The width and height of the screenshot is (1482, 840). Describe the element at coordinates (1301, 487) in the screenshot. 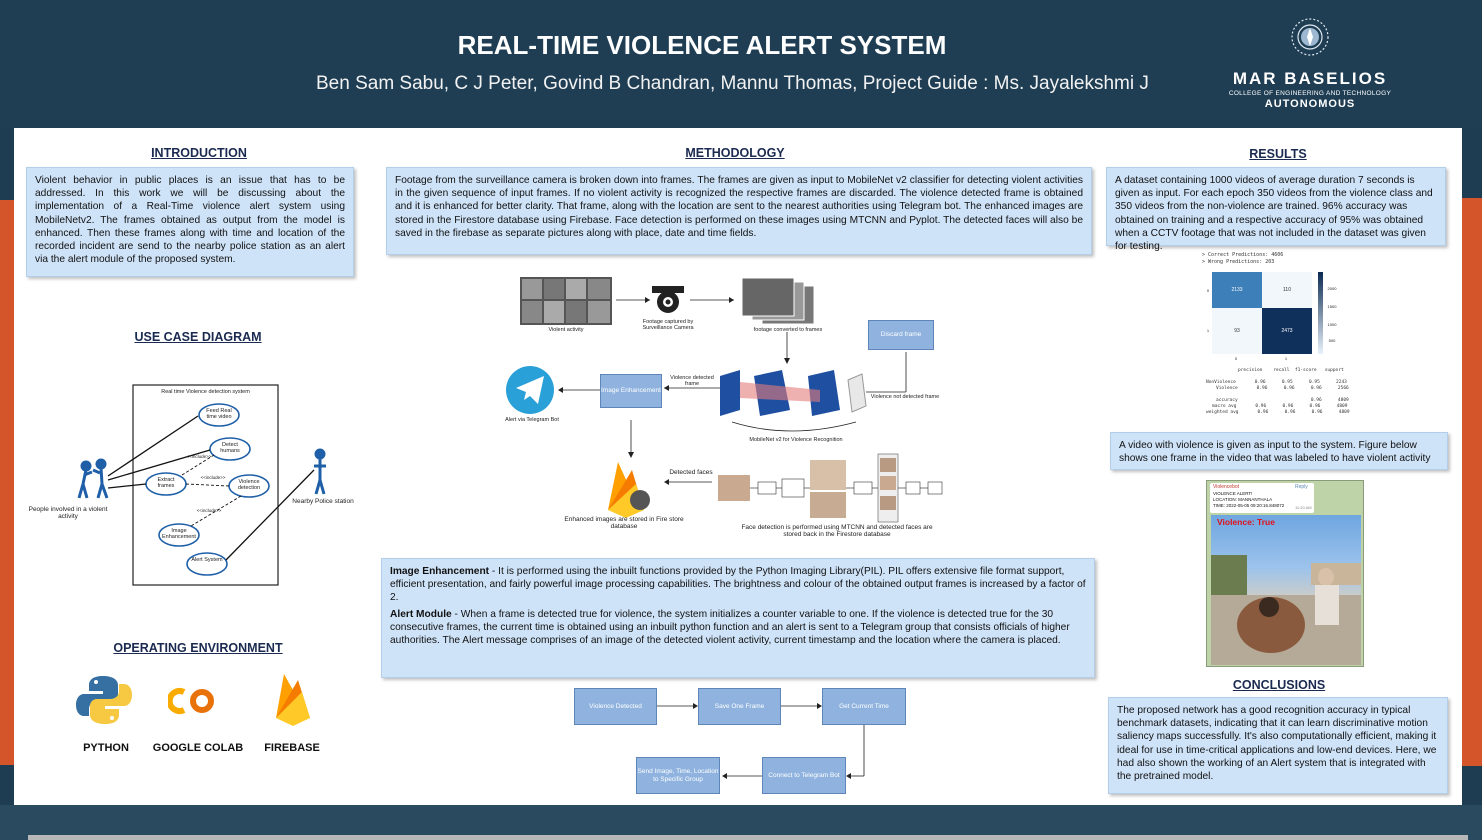

I see `telegram-reply: Reply` at that location.